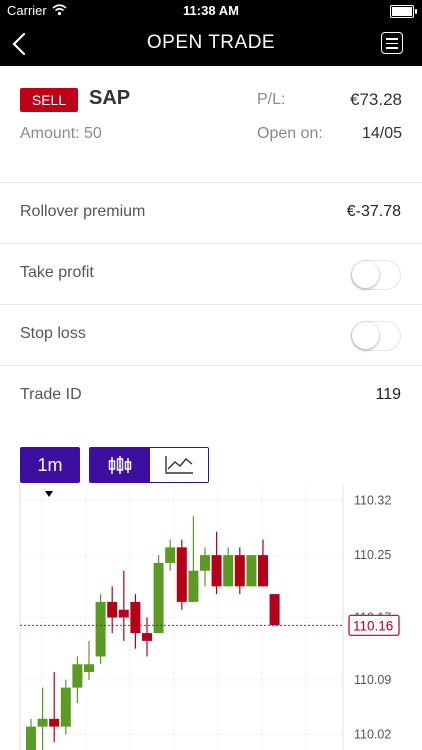 The image size is (422, 750). I want to click on nav-bar: OPEN TRADE, so click(211, 44).